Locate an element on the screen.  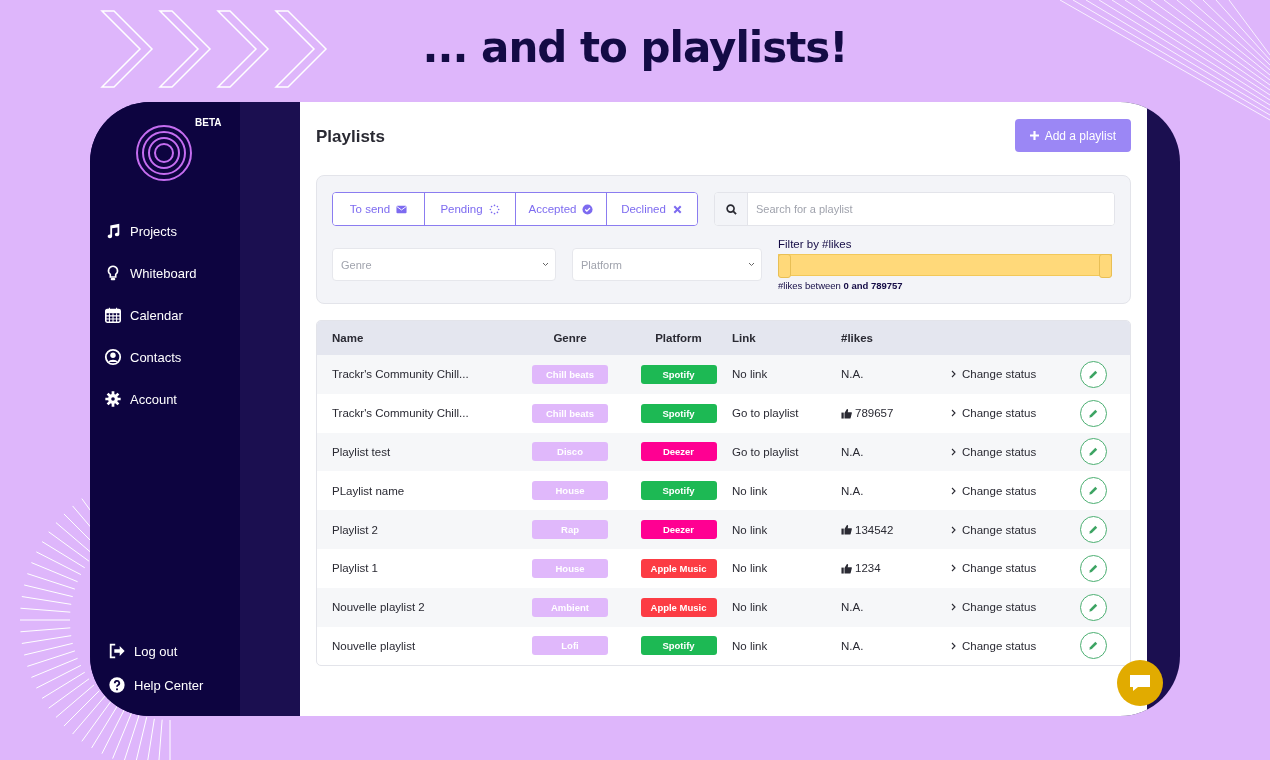
range-slider is located at coordinates (945, 265).